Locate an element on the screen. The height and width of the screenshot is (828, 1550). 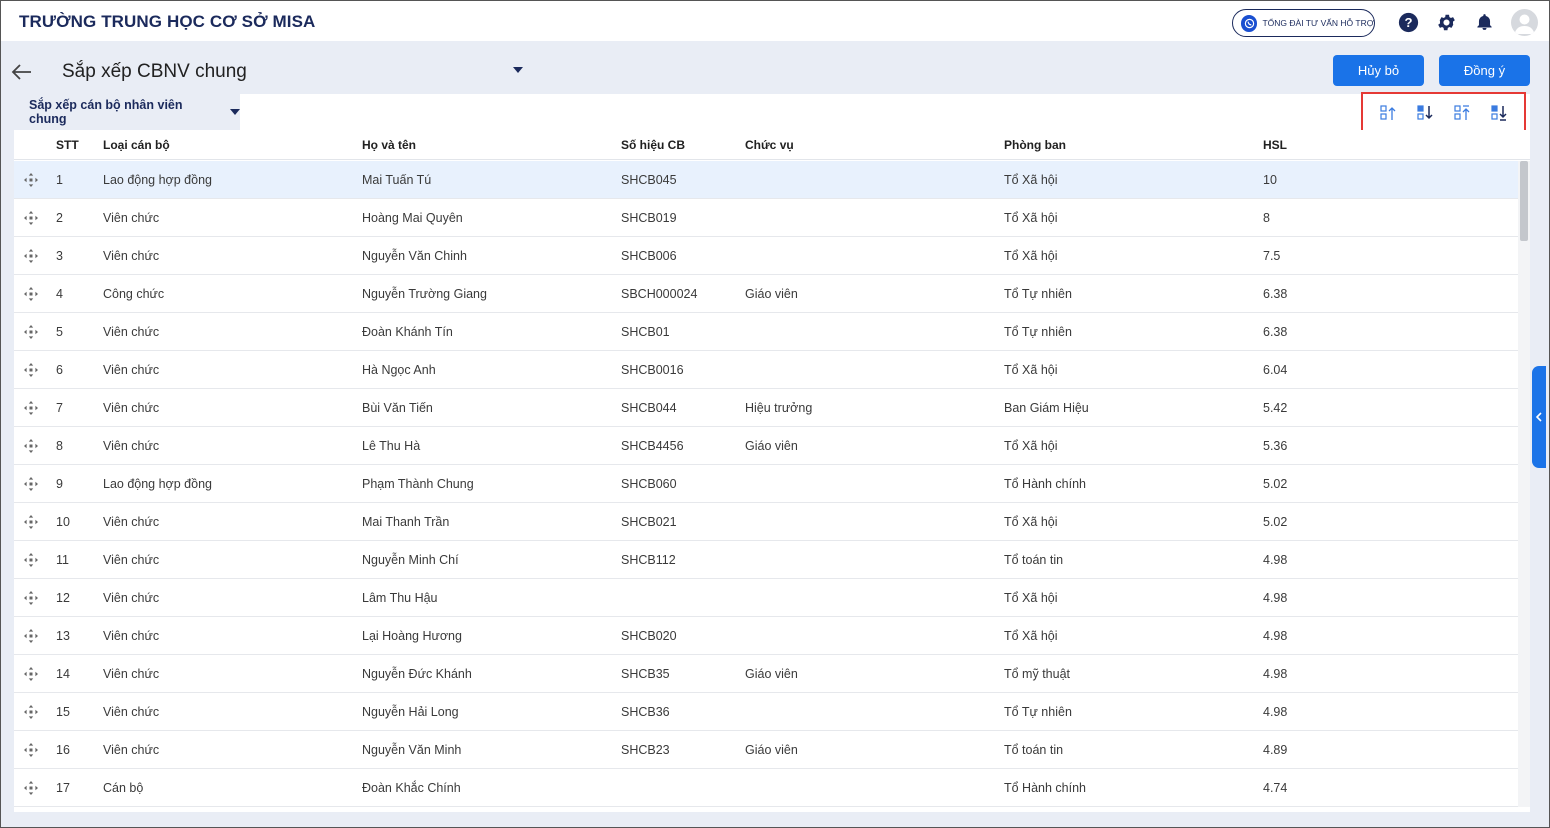
support-hotline-button: TỔNG ĐÀI TƯ VẤN HỖ TRỢ is located at coordinates (1303, 23).